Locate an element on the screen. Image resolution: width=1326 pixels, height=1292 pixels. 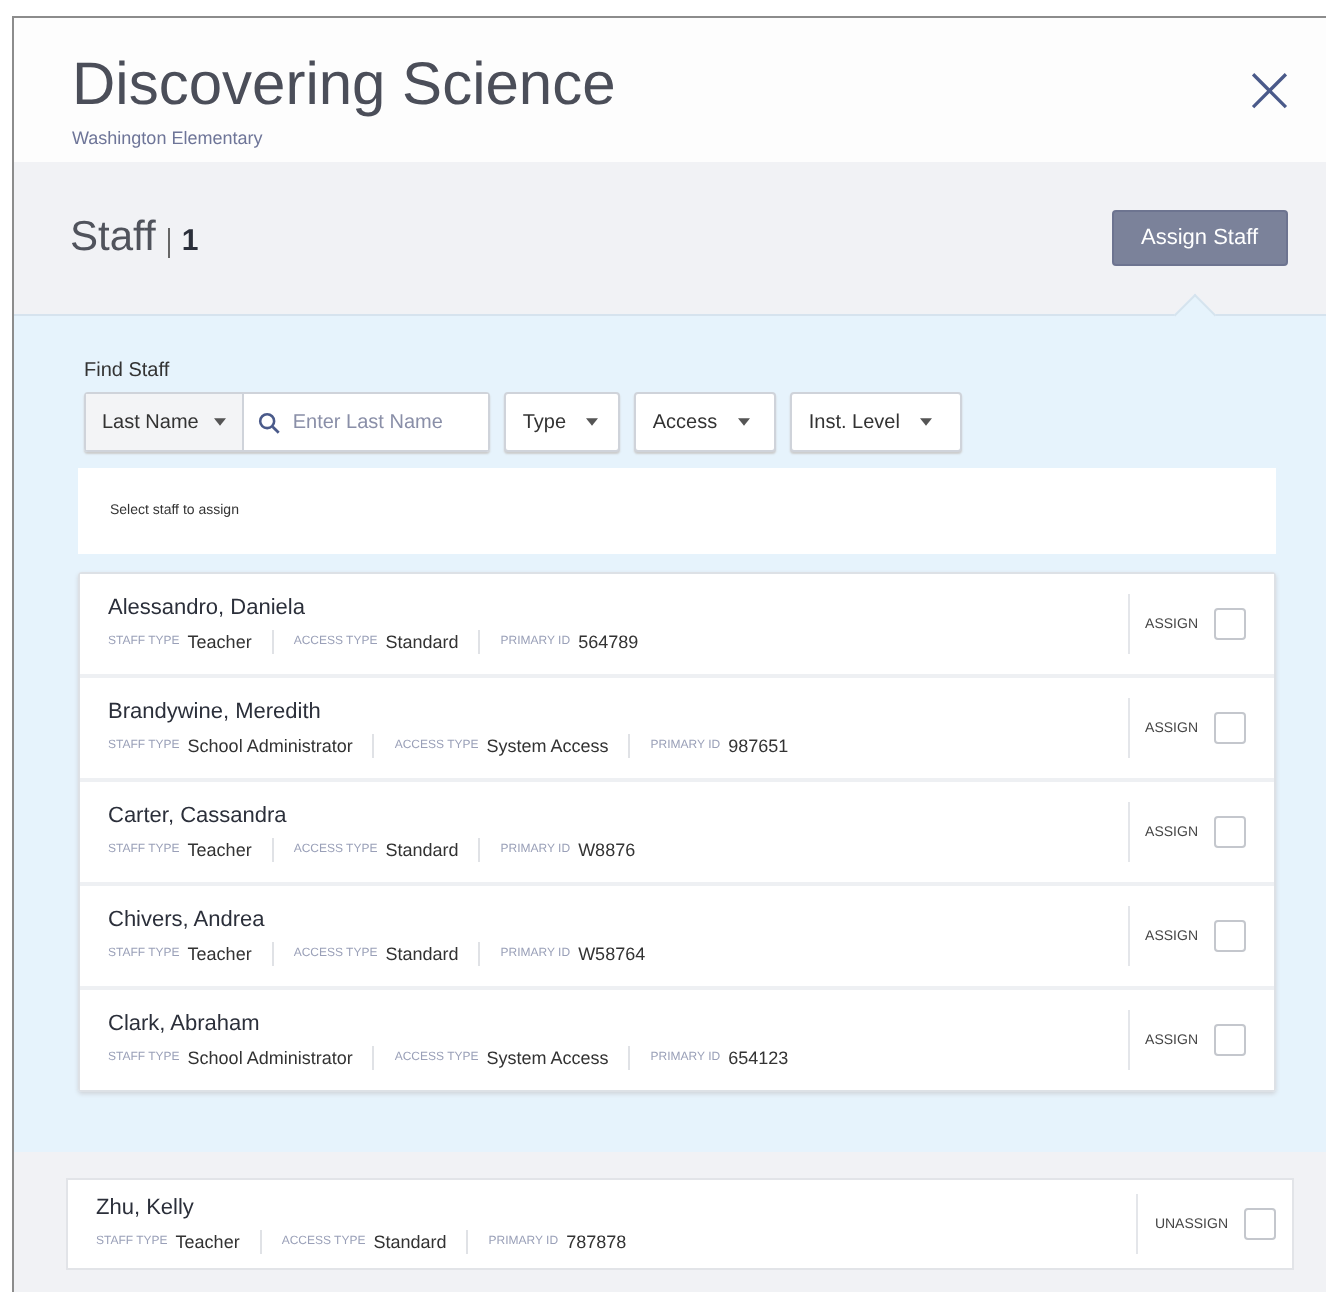
field-label: Find Staff is located at coordinates (128, 371).